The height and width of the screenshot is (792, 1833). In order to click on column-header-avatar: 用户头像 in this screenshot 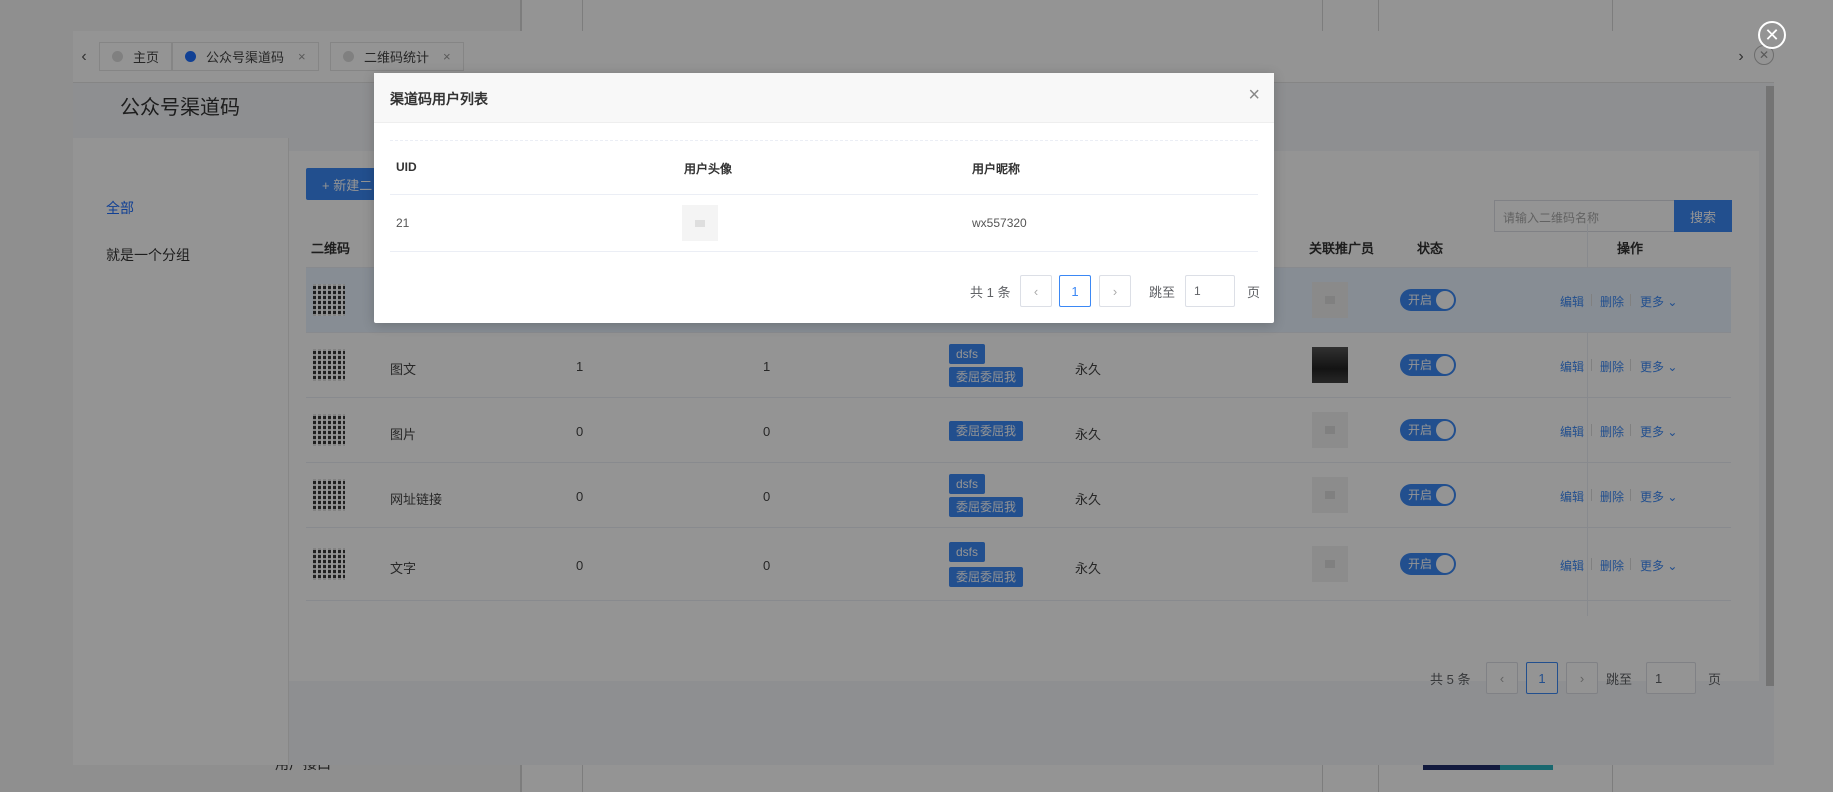, I will do `click(708, 169)`.